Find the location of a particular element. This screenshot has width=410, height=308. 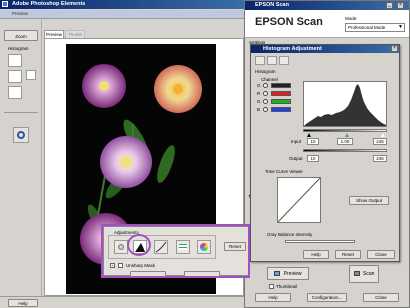

flower-top-right is located at coordinates (178, 89).